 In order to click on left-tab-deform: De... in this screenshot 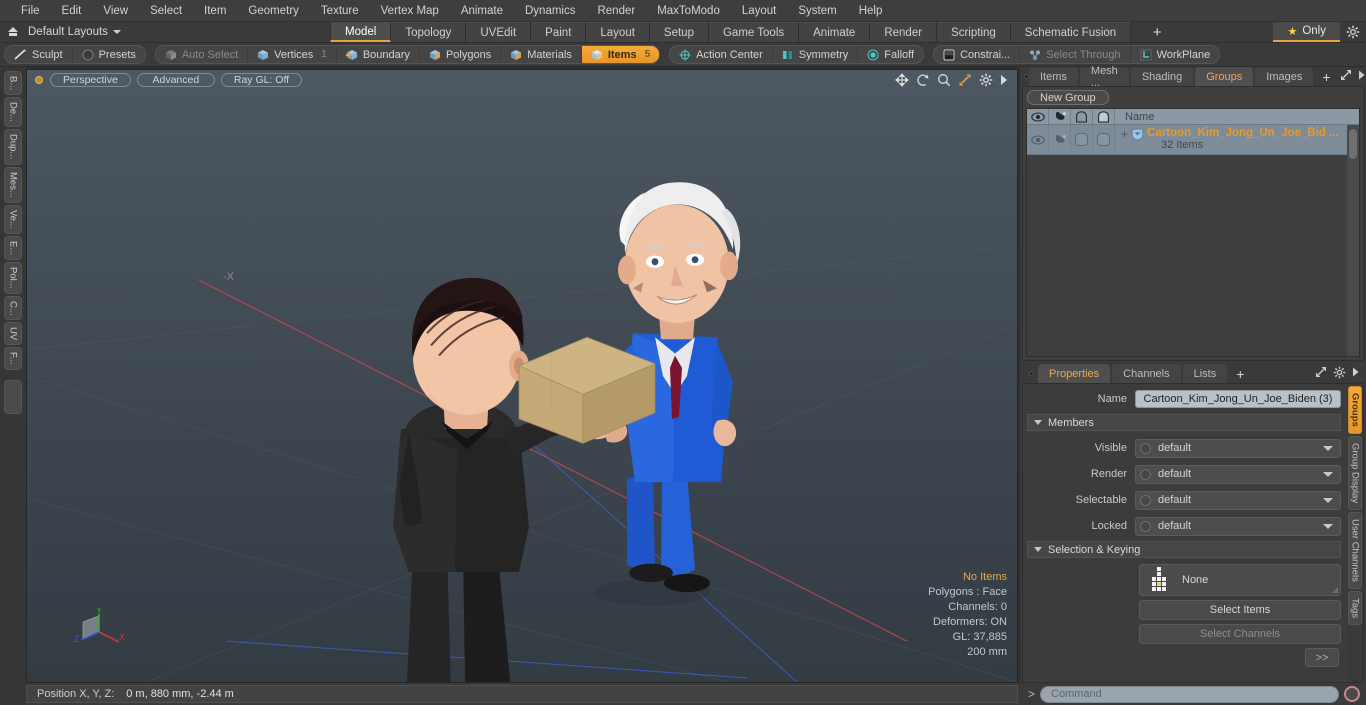, I will do `click(13, 112)`.